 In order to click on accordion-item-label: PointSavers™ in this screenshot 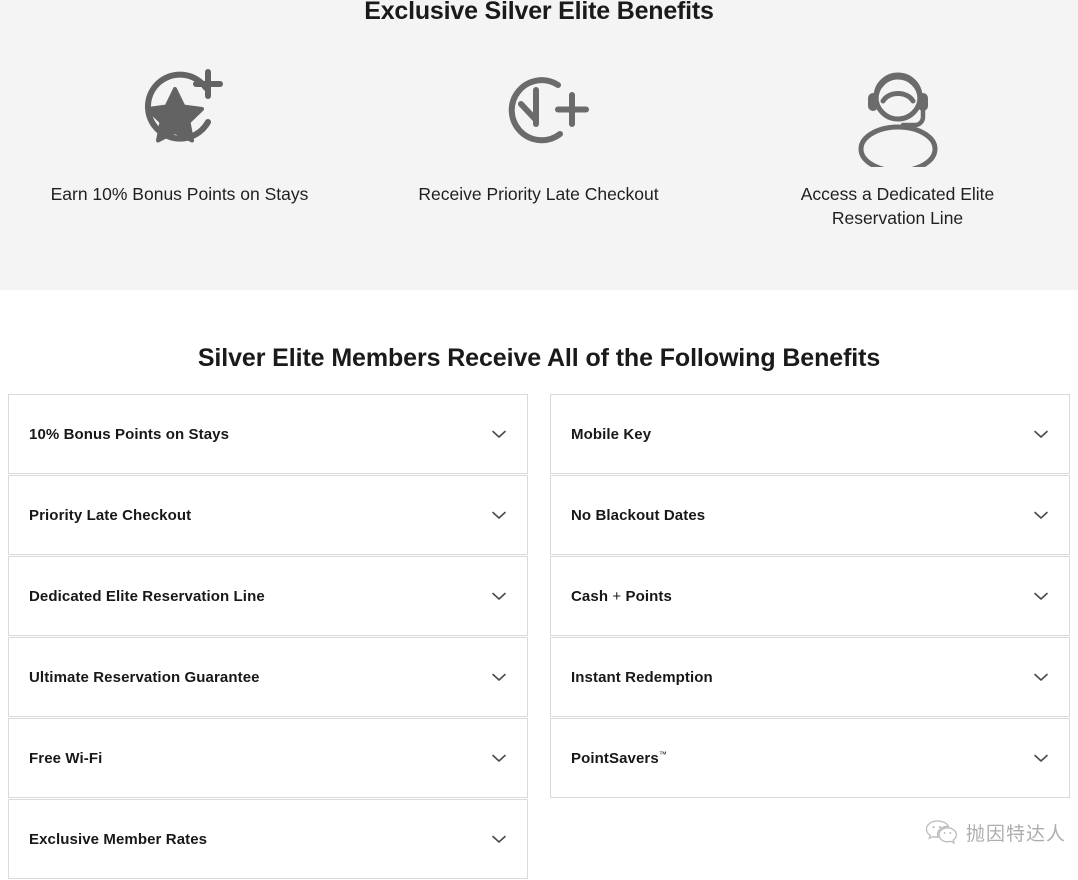, I will do `click(619, 758)`.